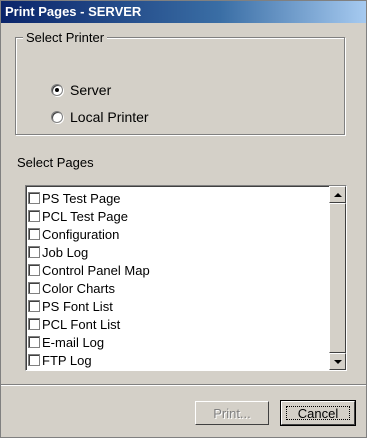  I want to click on radio-local-printer-label: Local Printer, so click(109, 117).